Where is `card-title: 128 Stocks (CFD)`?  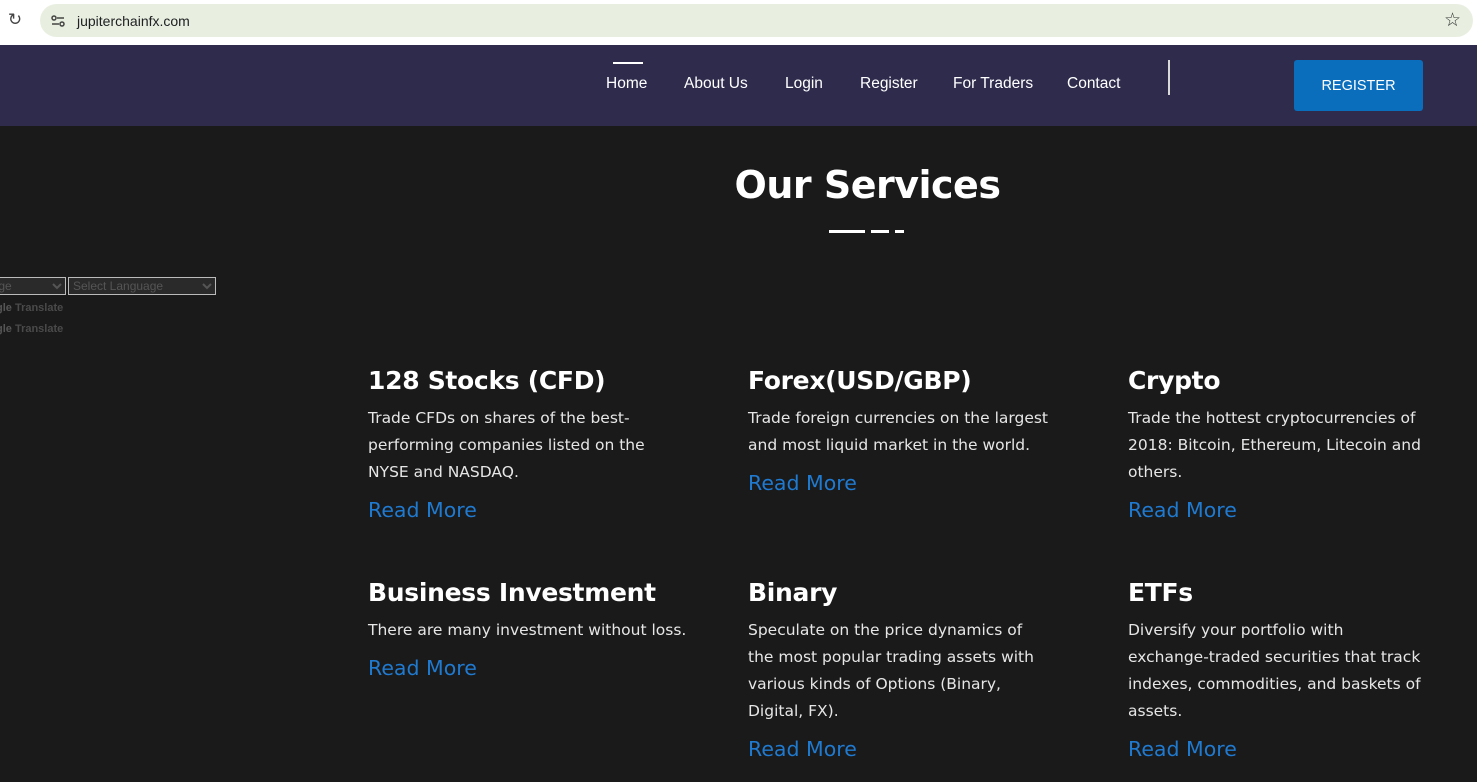 card-title: 128 Stocks (CFD) is located at coordinates (487, 380).